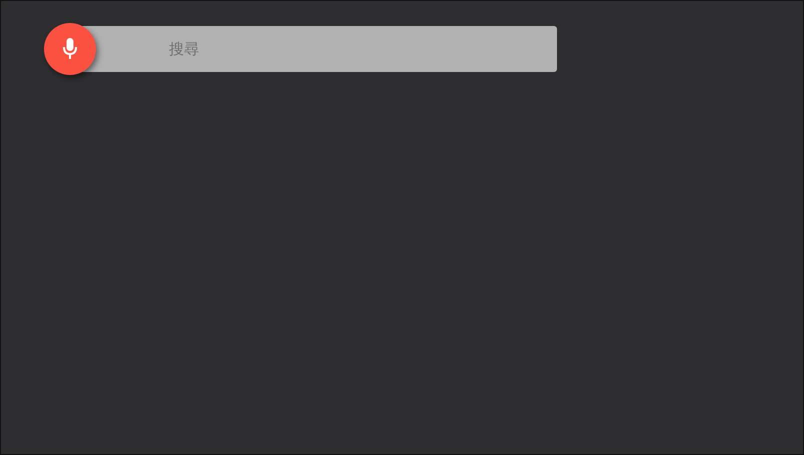 This screenshot has width=804, height=455. Describe the element at coordinates (326, 49) in the screenshot. I see `search-field: 搜尋` at that location.